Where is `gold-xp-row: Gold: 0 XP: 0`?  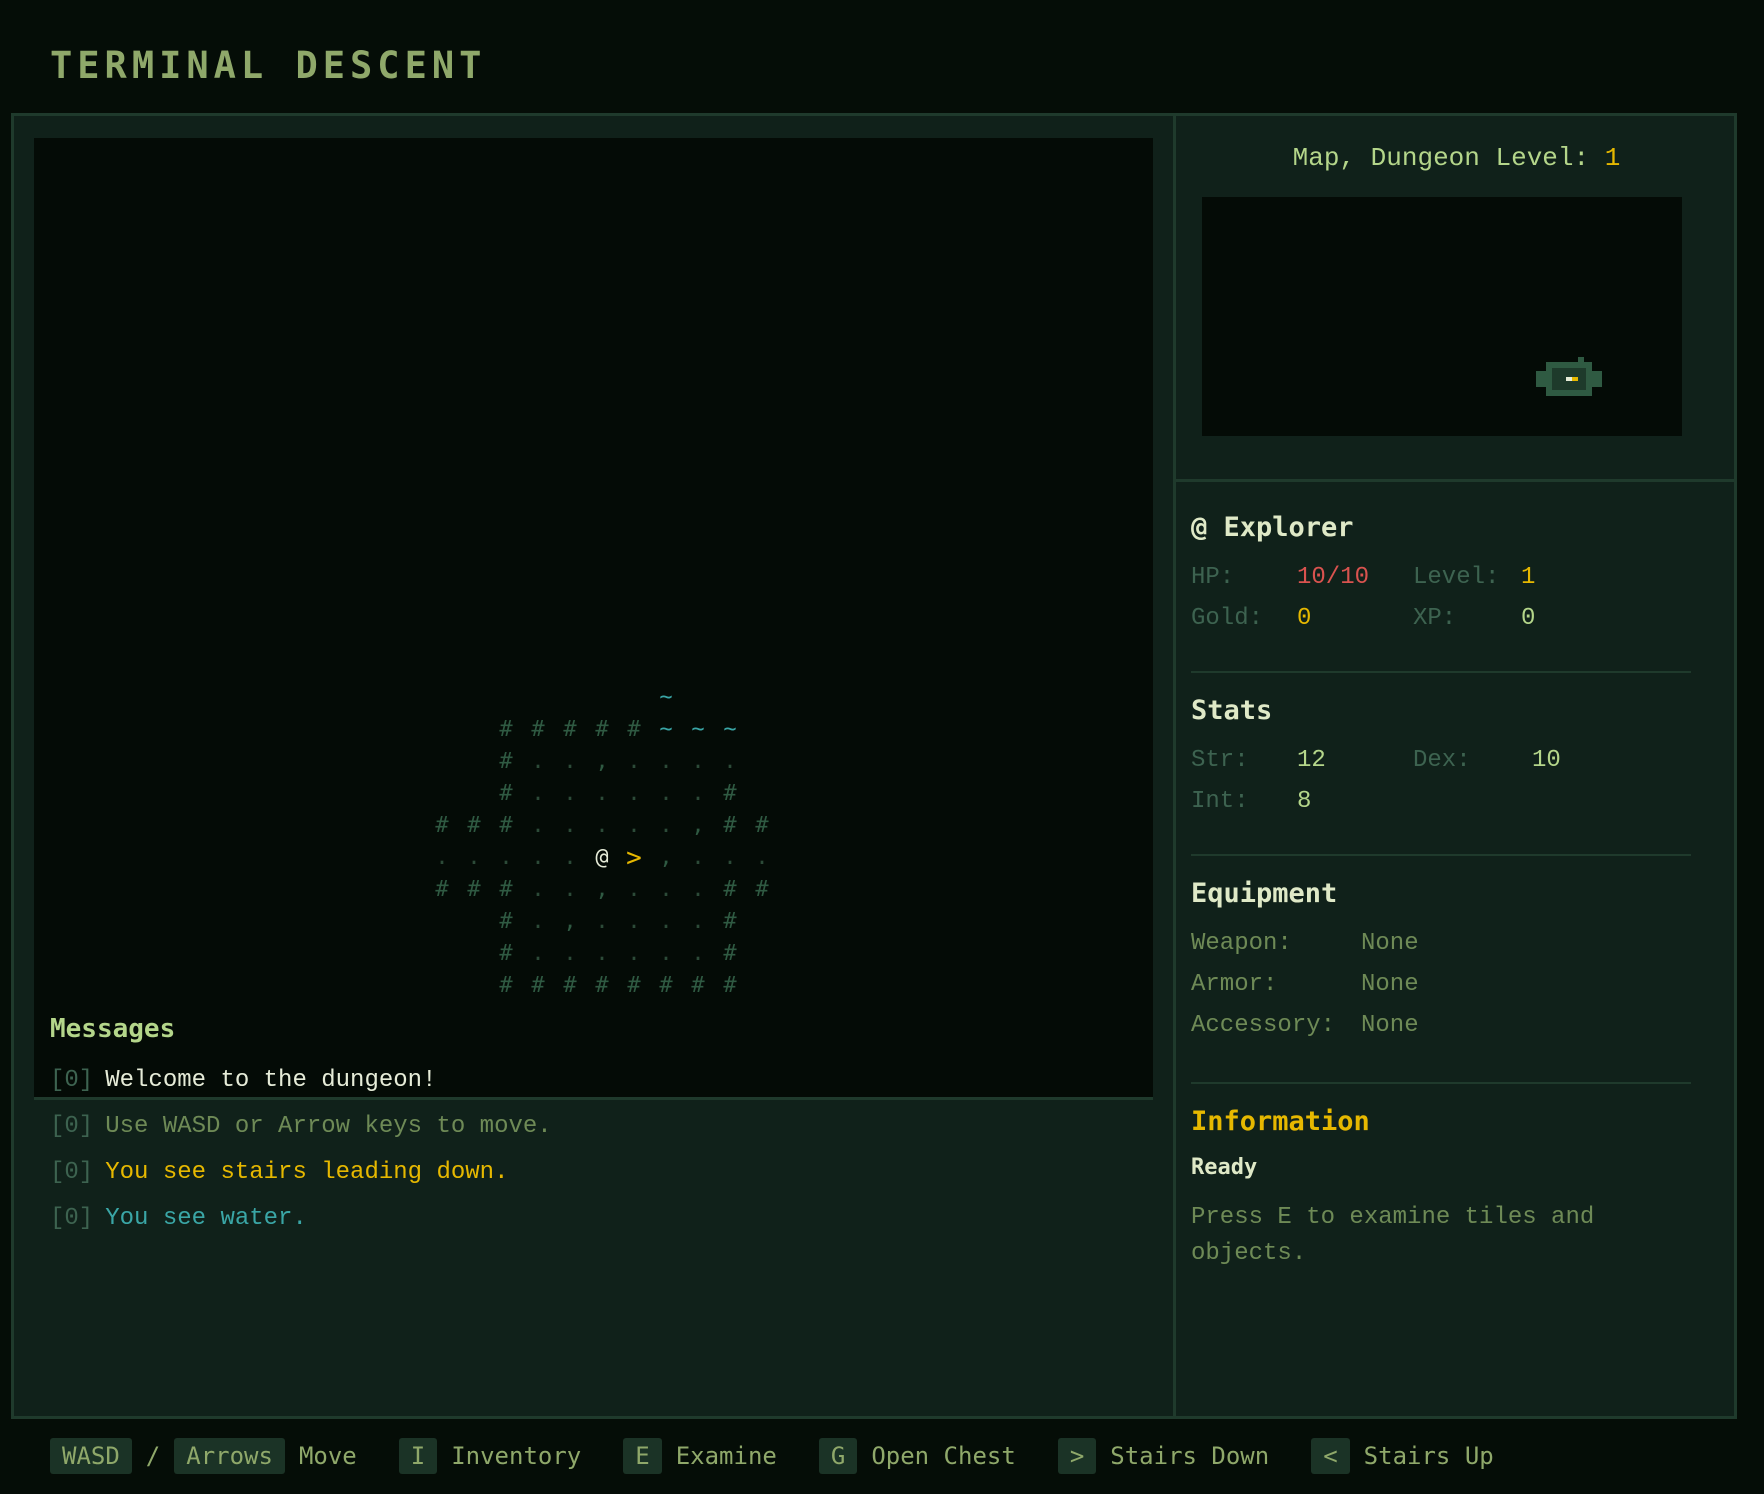
gold-xp-row: Gold: 0 XP: 0 is located at coordinates (1441, 618).